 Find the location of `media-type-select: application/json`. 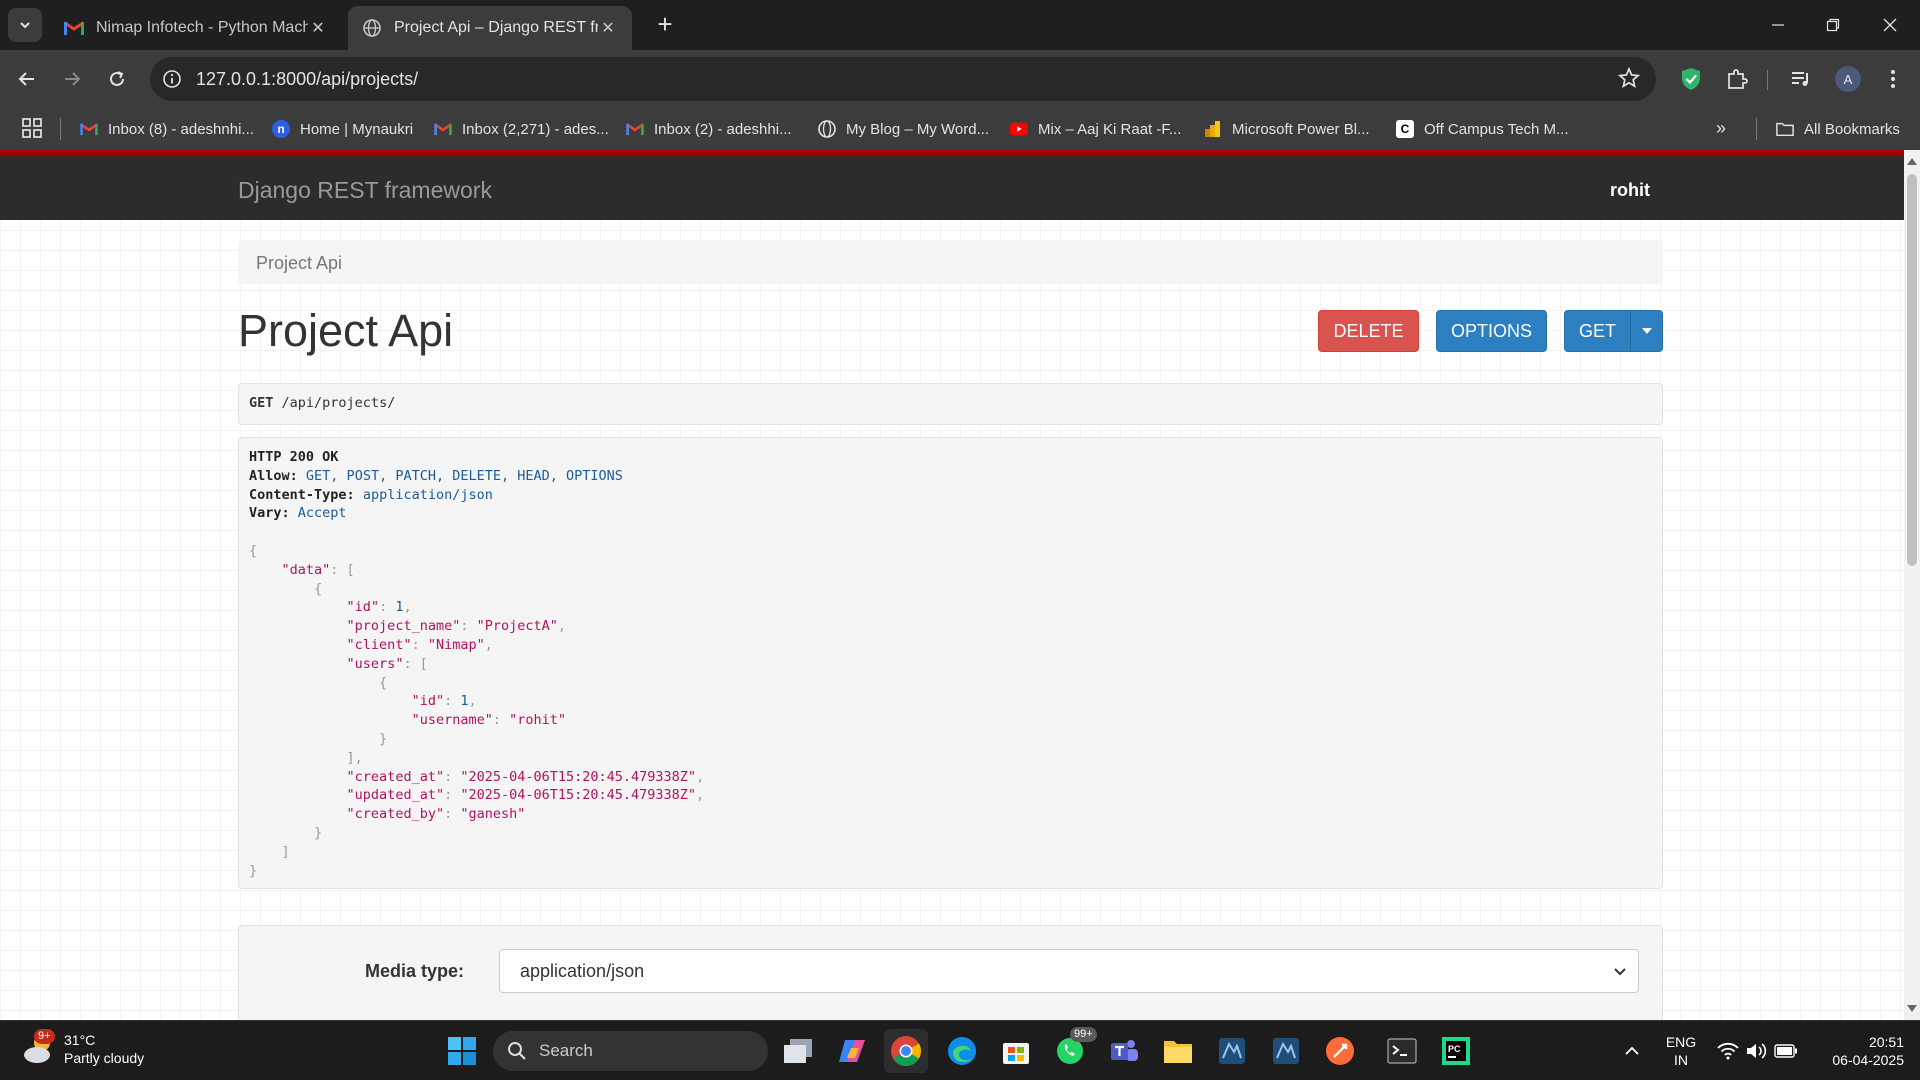

media-type-select: application/json is located at coordinates (1069, 971).